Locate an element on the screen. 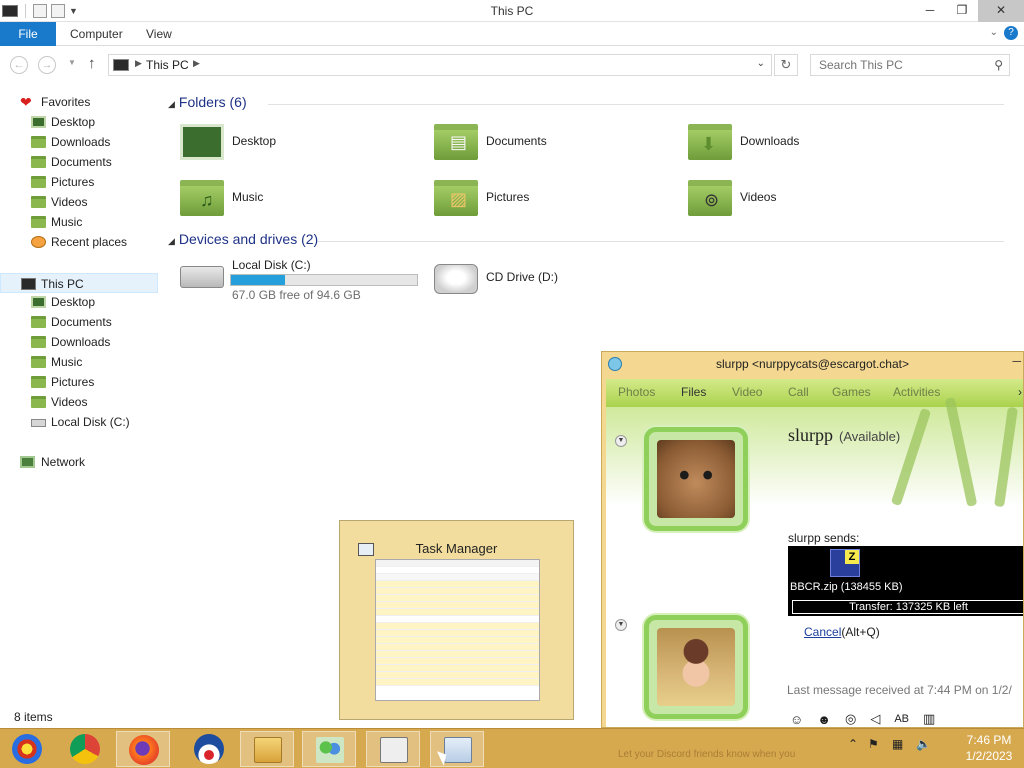  taskbar-start-orb is located at coordinates (27, 749).